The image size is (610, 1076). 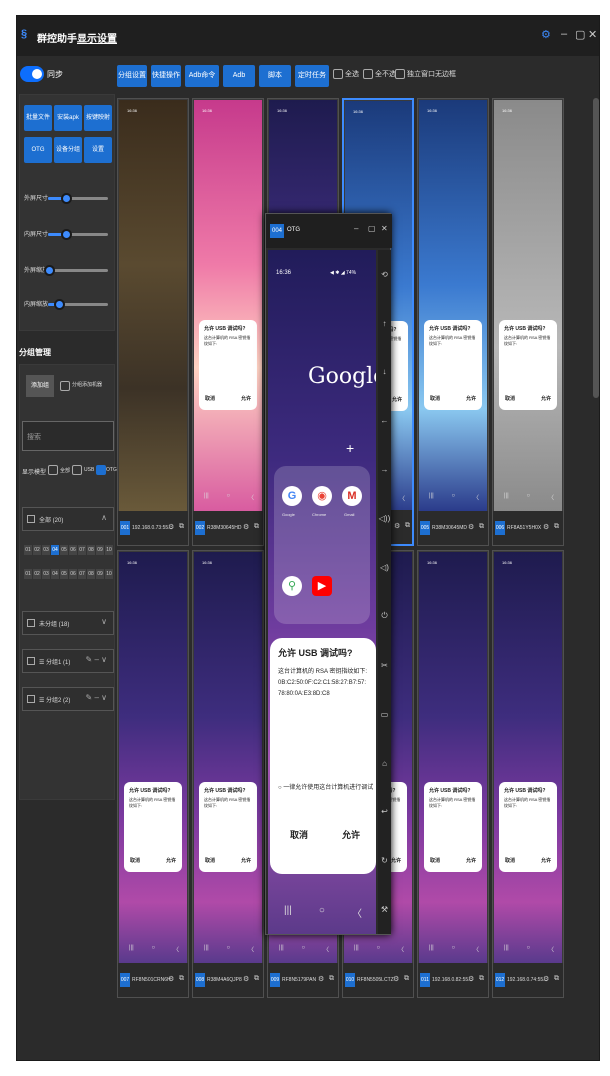 What do you see at coordinates (356, 228) in the screenshot?
I see `minimize-icon: –` at bounding box center [356, 228].